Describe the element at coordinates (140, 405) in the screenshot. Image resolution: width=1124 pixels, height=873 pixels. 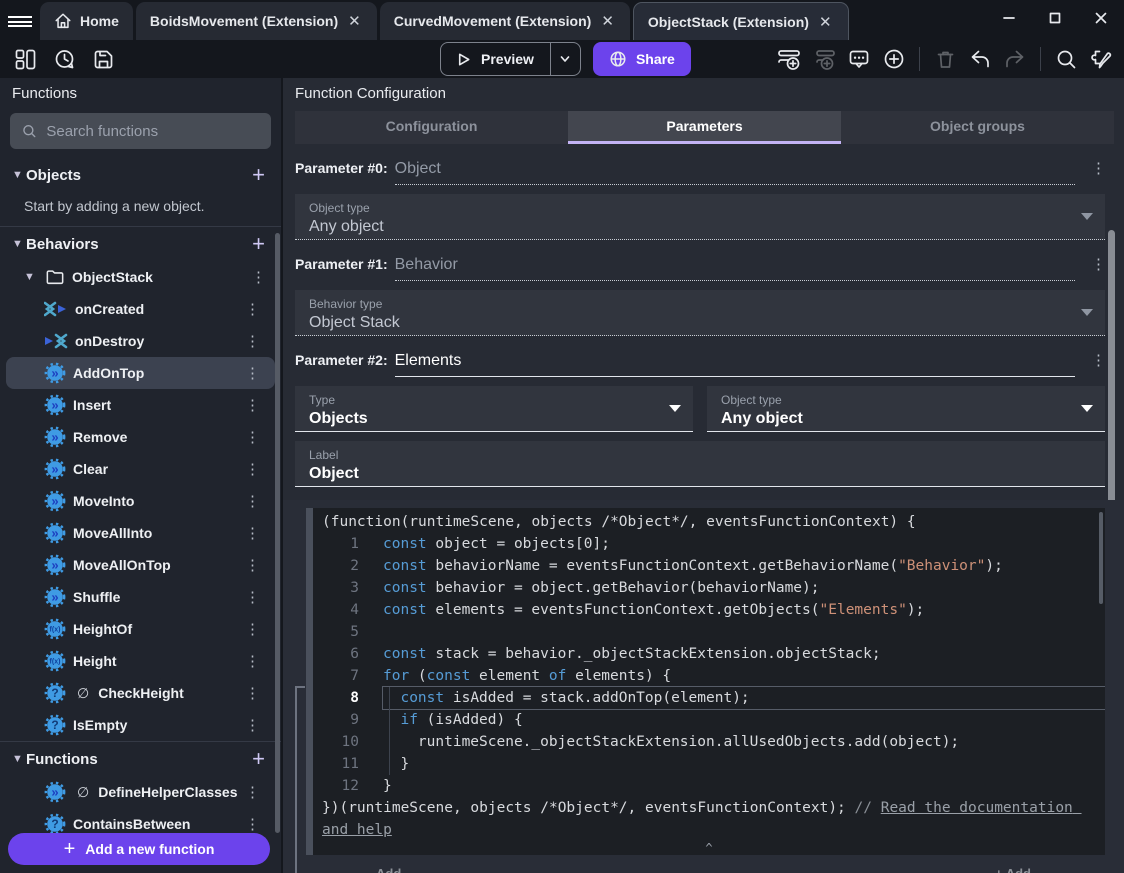
I see `sidebar-item-insert: » Insert ⋮` at that location.